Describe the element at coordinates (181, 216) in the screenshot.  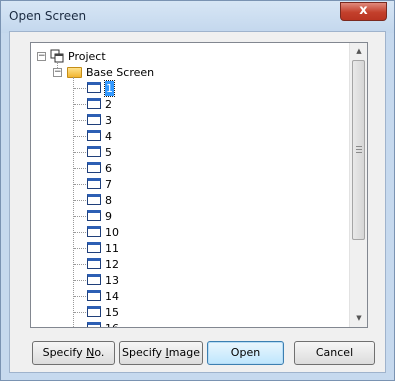
I see `tree-row-screen: 9` at that location.